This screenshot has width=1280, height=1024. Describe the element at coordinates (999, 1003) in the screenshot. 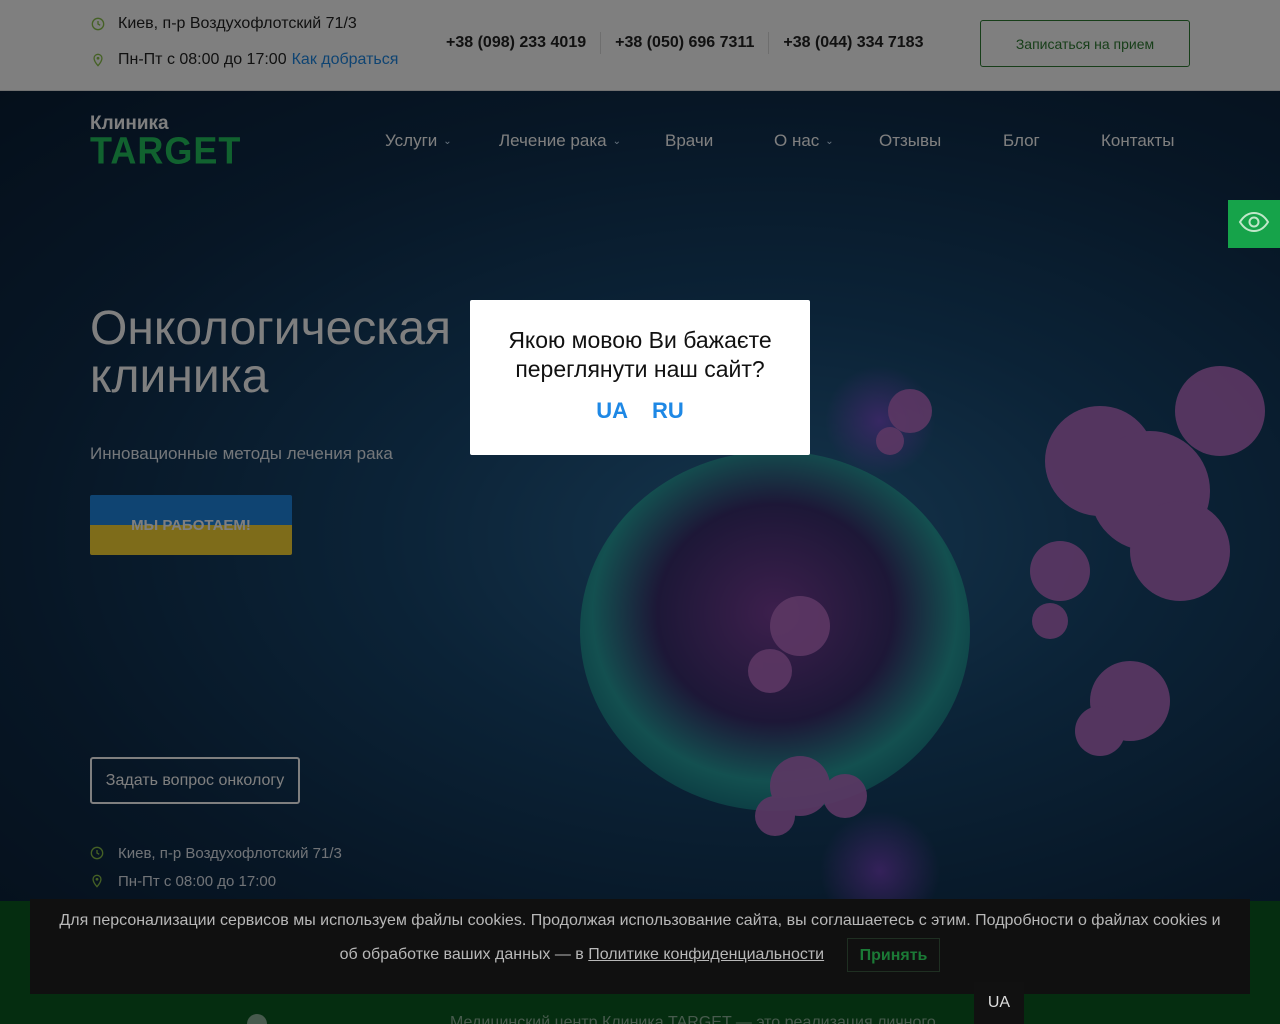

I see `language-switcher-tab: UA` at that location.